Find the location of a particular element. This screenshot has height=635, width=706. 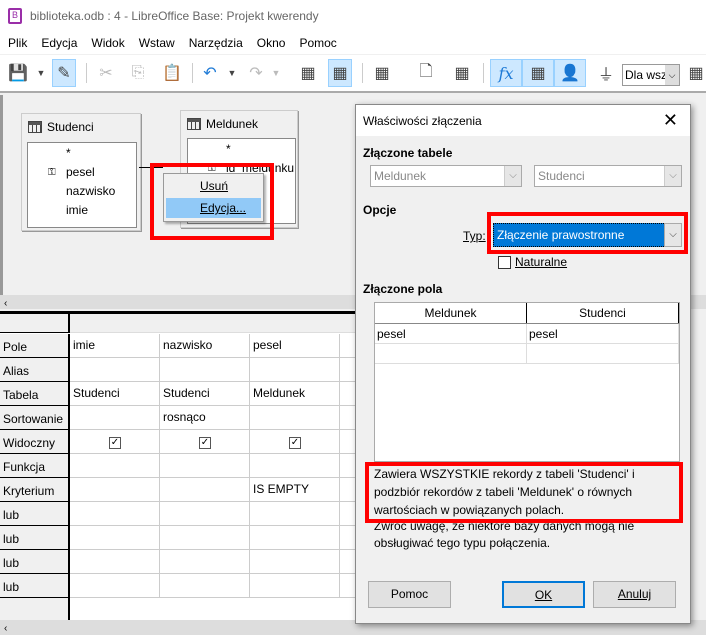

menu-pomoc: Pomoc is located at coordinates (317, 43).